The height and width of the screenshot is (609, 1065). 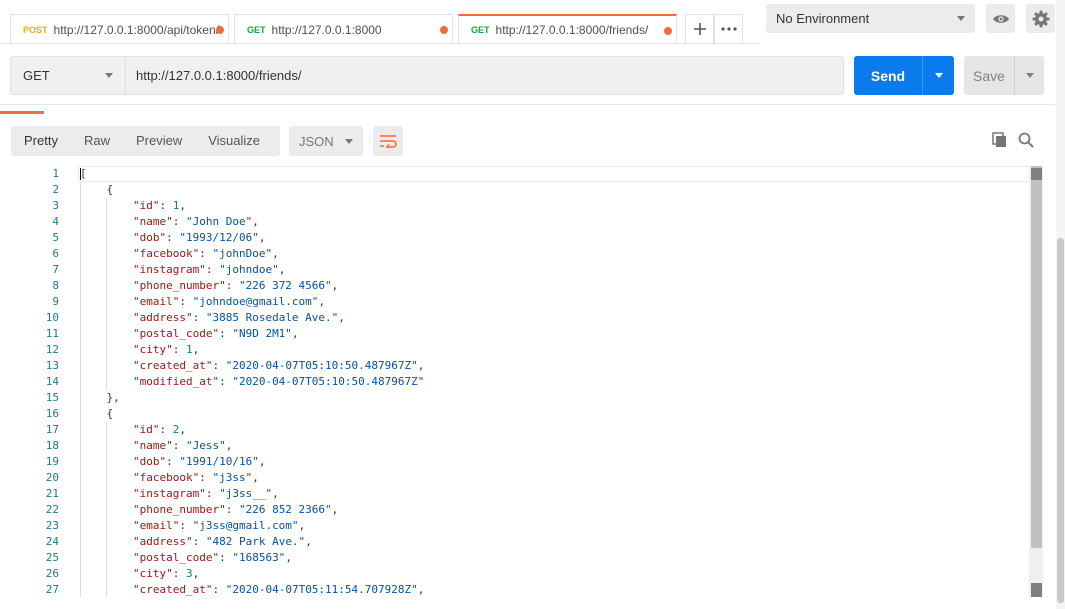 I want to click on json-value: "1991/10/16", so click(x=219, y=461).